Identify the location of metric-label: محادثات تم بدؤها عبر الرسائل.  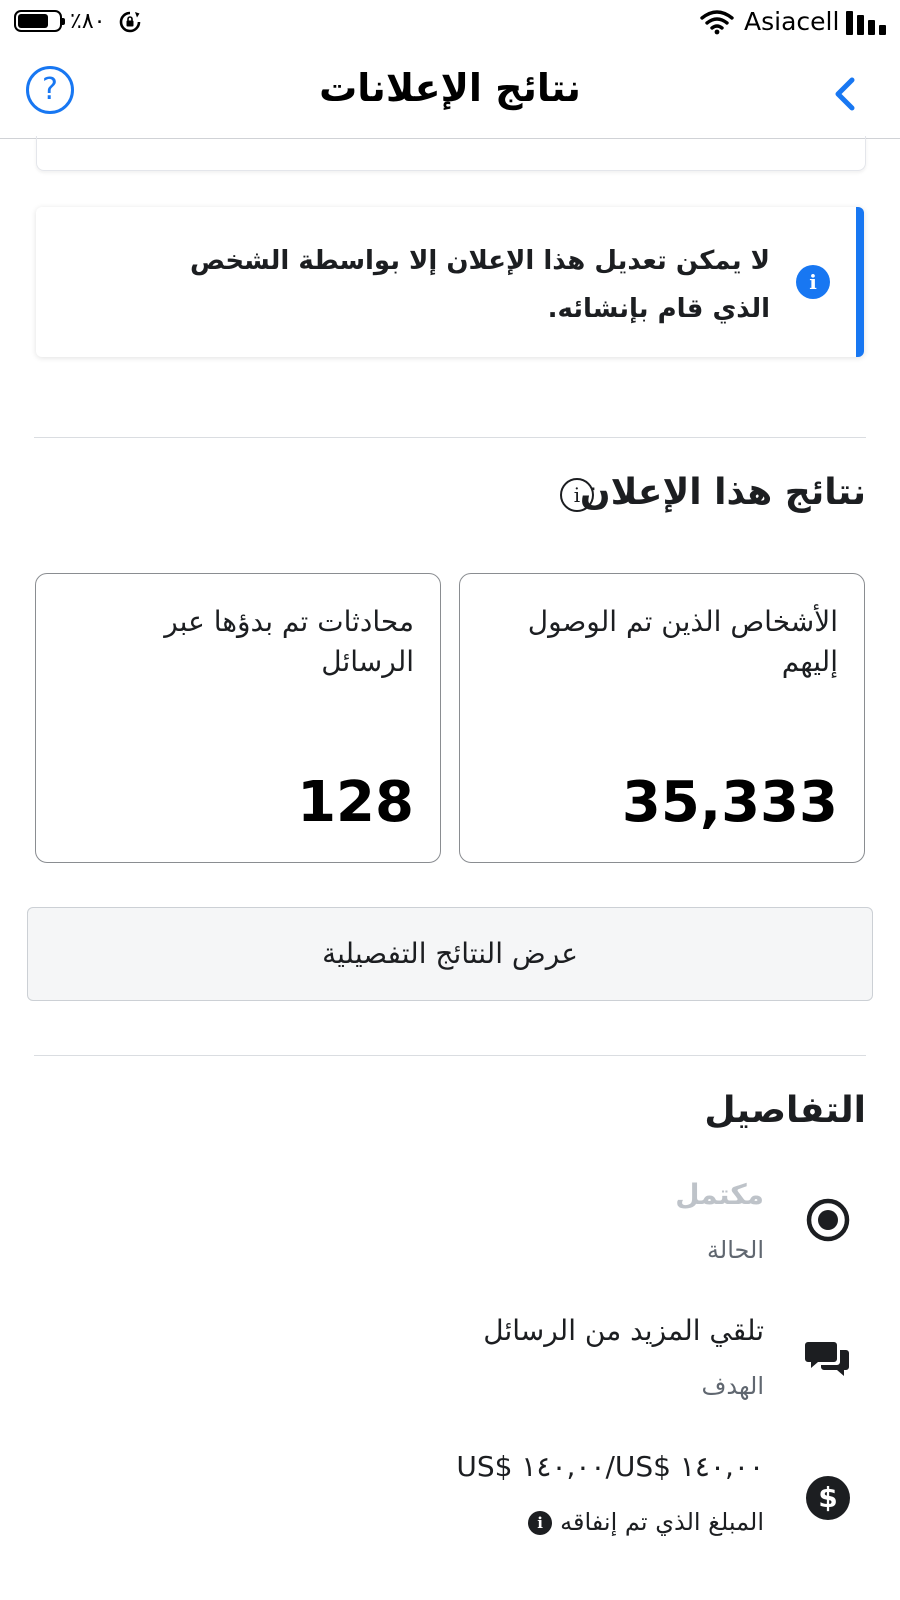
(289, 641).